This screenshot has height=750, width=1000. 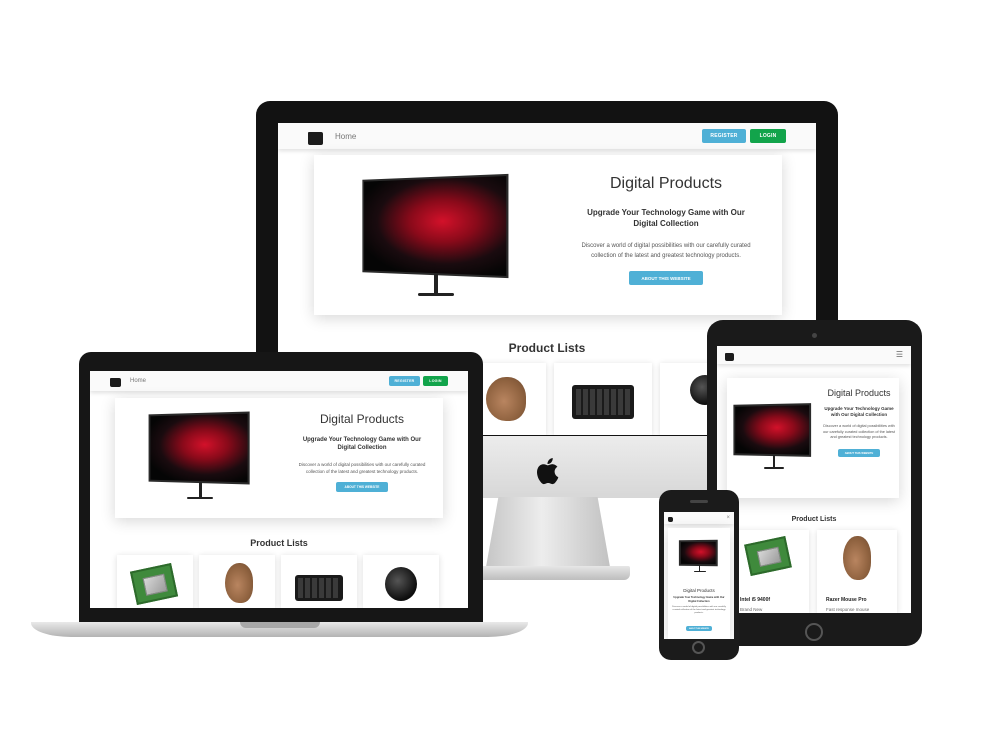 What do you see at coordinates (699, 501) in the screenshot?
I see `phone-speaker` at bounding box center [699, 501].